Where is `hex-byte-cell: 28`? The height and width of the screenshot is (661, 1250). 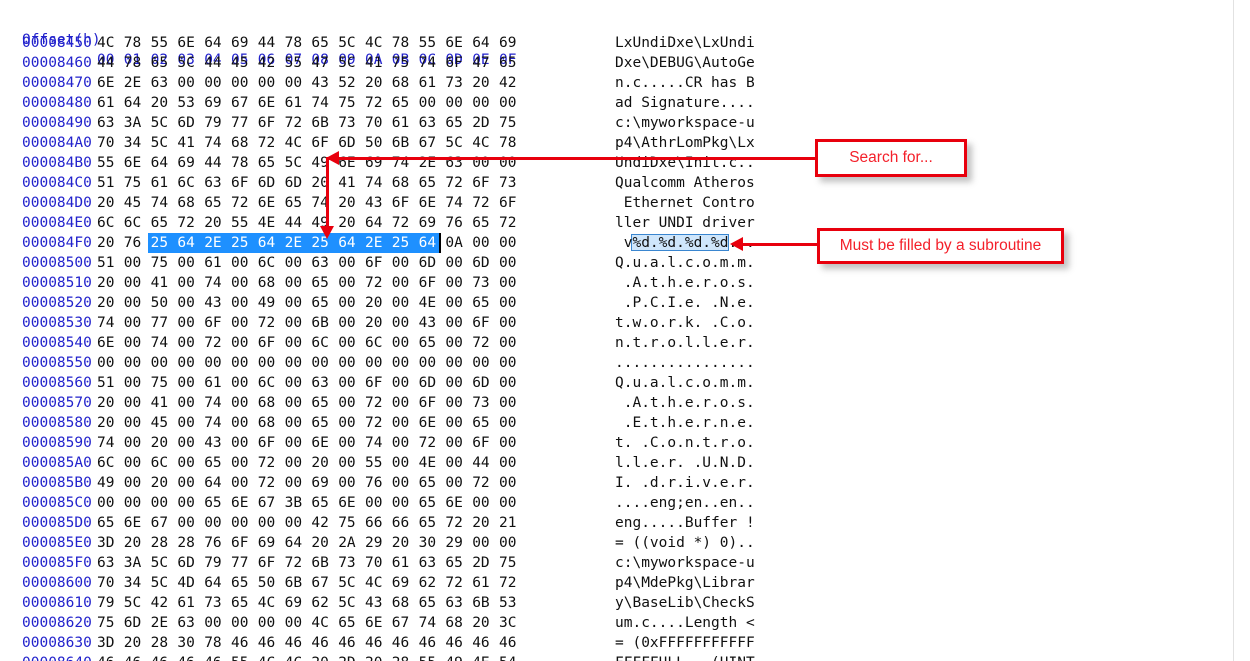
hex-byte-cell: 28 is located at coordinates (403, 657).